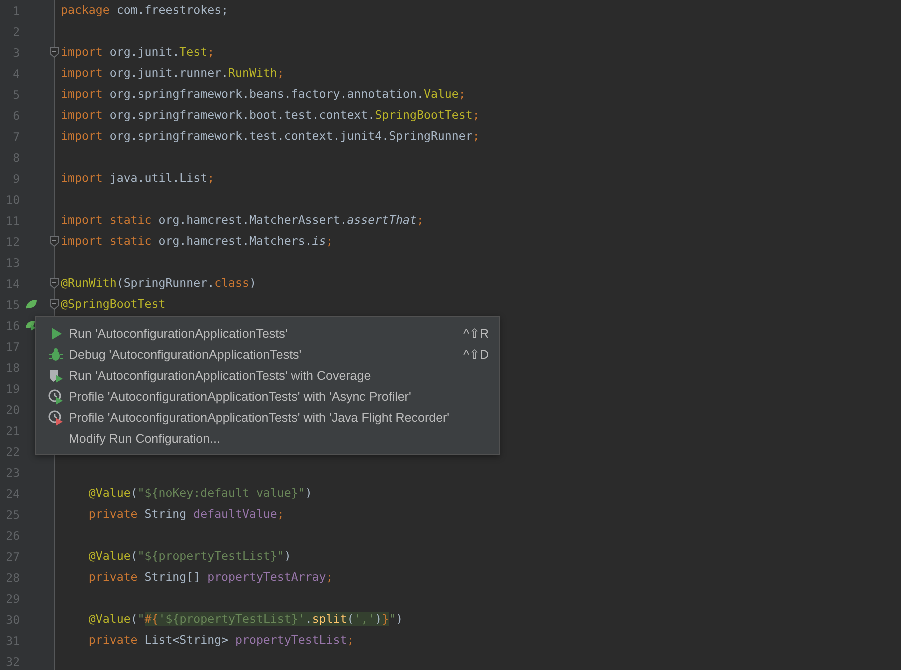 The image size is (901, 670). What do you see at coordinates (172, 73) in the screenshot?
I see `code-line: import org.junit.runner.RunWith;` at bounding box center [172, 73].